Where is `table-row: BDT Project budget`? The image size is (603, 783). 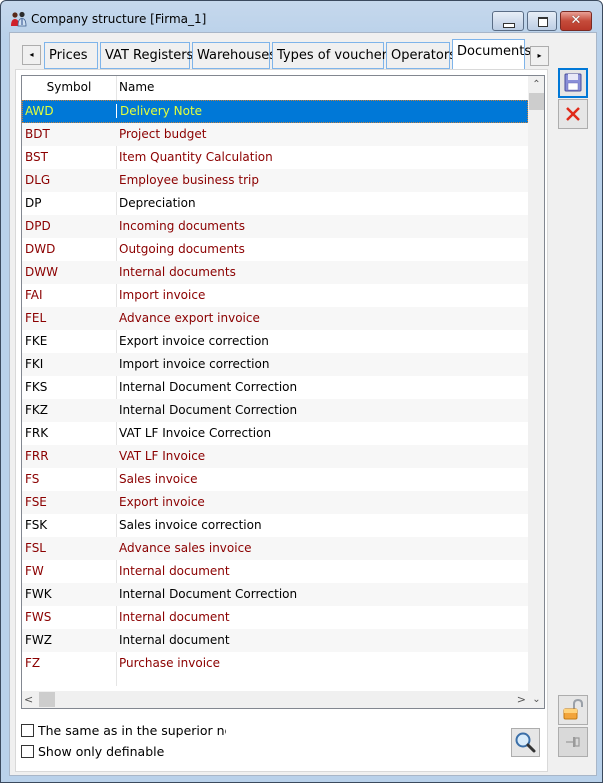
table-row: BDT Project budget is located at coordinates (275, 134).